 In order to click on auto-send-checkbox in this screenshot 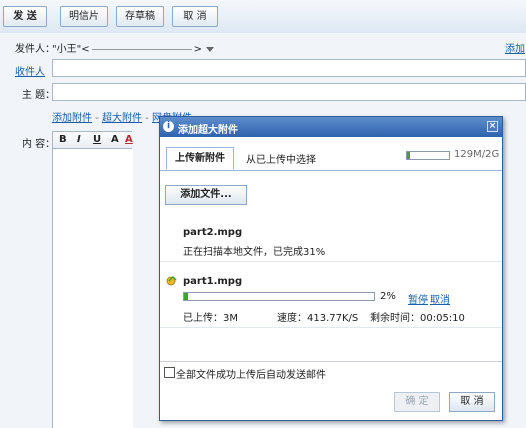, I will do `click(169, 372)`.